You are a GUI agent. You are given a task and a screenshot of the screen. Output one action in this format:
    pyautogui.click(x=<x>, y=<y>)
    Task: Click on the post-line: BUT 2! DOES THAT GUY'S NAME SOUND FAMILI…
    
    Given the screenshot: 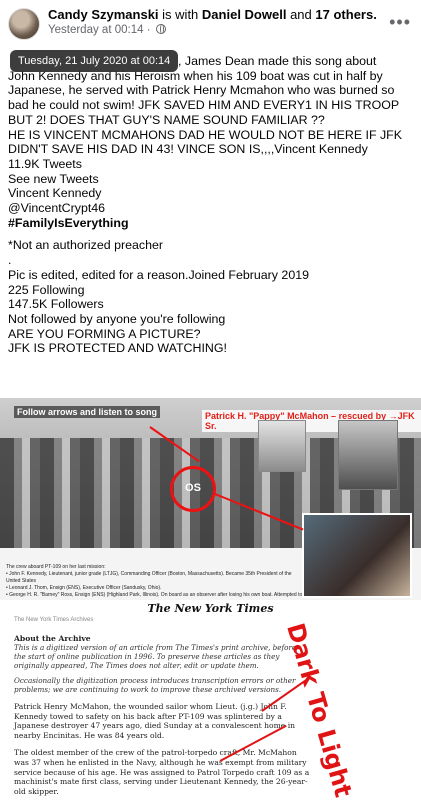 What is the action you would take?
    pyautogui.click(x=166, y=119)
    